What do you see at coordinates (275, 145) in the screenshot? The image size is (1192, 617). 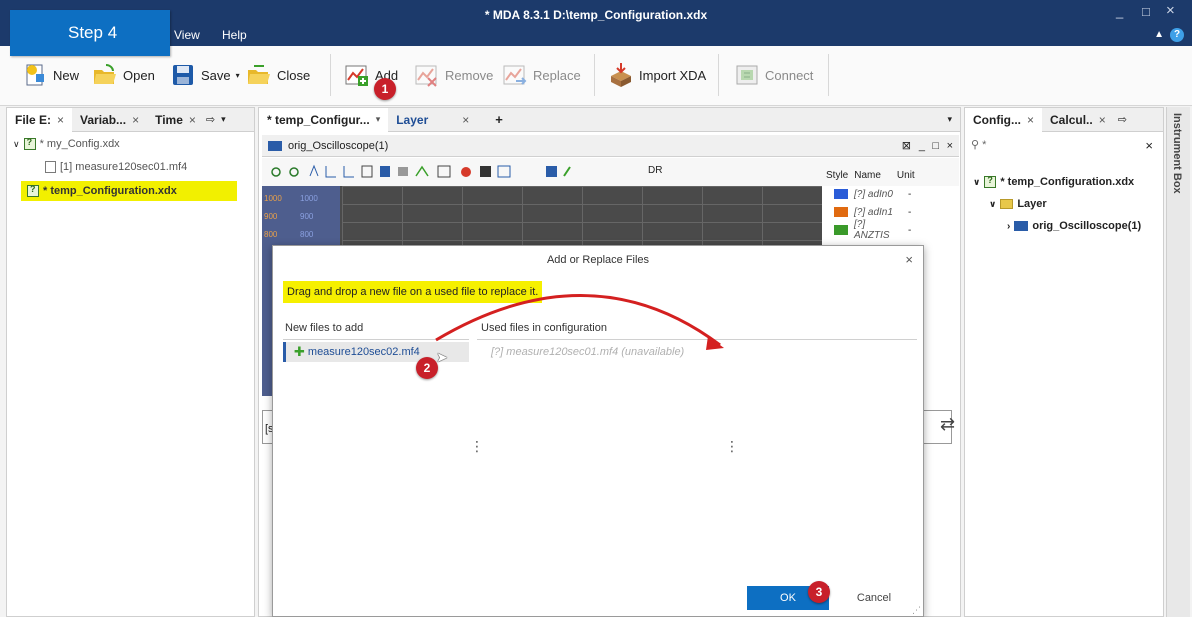 I see `oscilloscope-icon` at bounding box center [275, 145].